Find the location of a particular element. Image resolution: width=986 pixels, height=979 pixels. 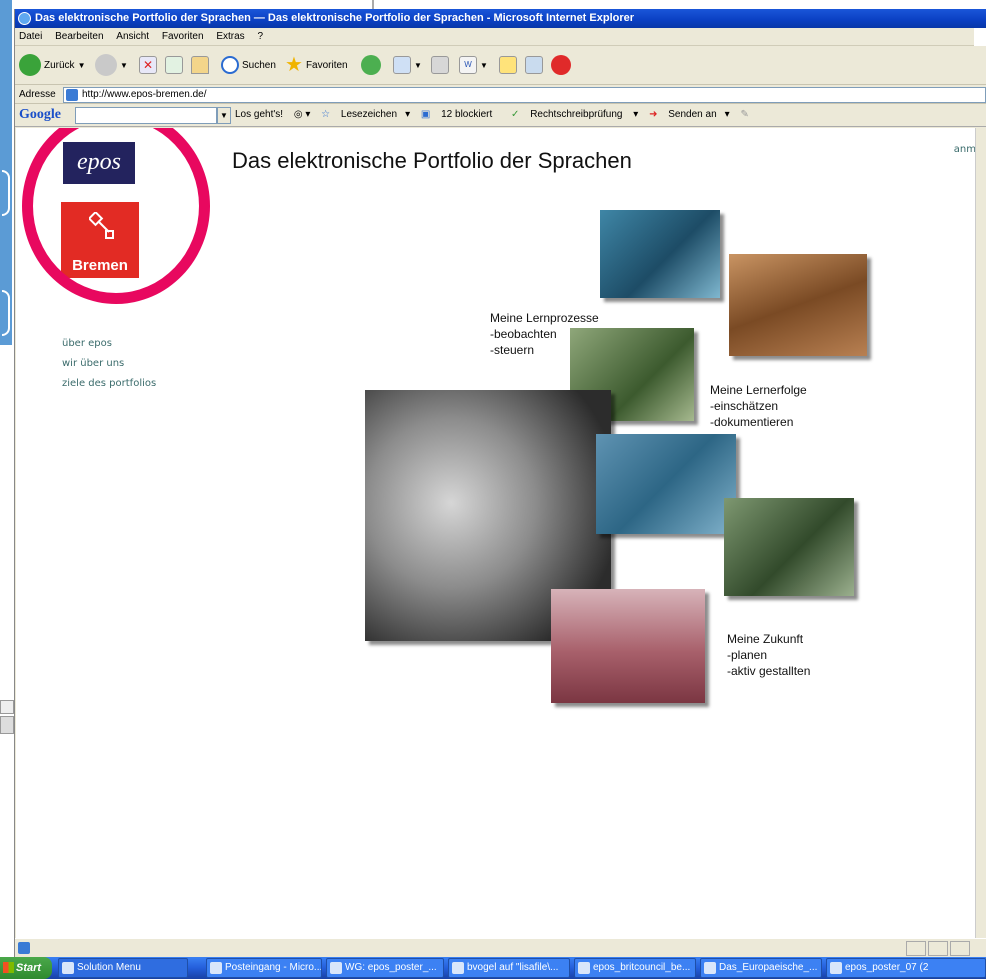

notes-button is located at coordinates (508, 65).